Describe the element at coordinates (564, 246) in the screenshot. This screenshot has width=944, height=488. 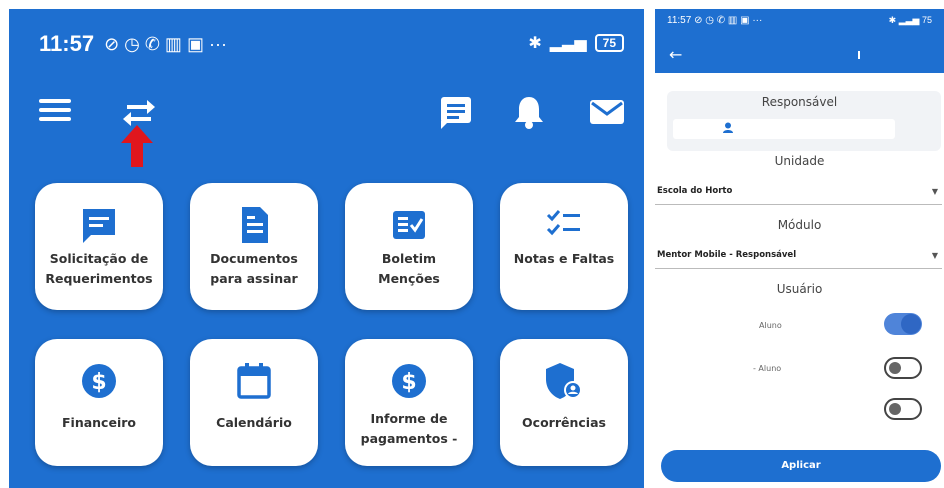
I see `tile-notas: Notas e Faltas` at that location.